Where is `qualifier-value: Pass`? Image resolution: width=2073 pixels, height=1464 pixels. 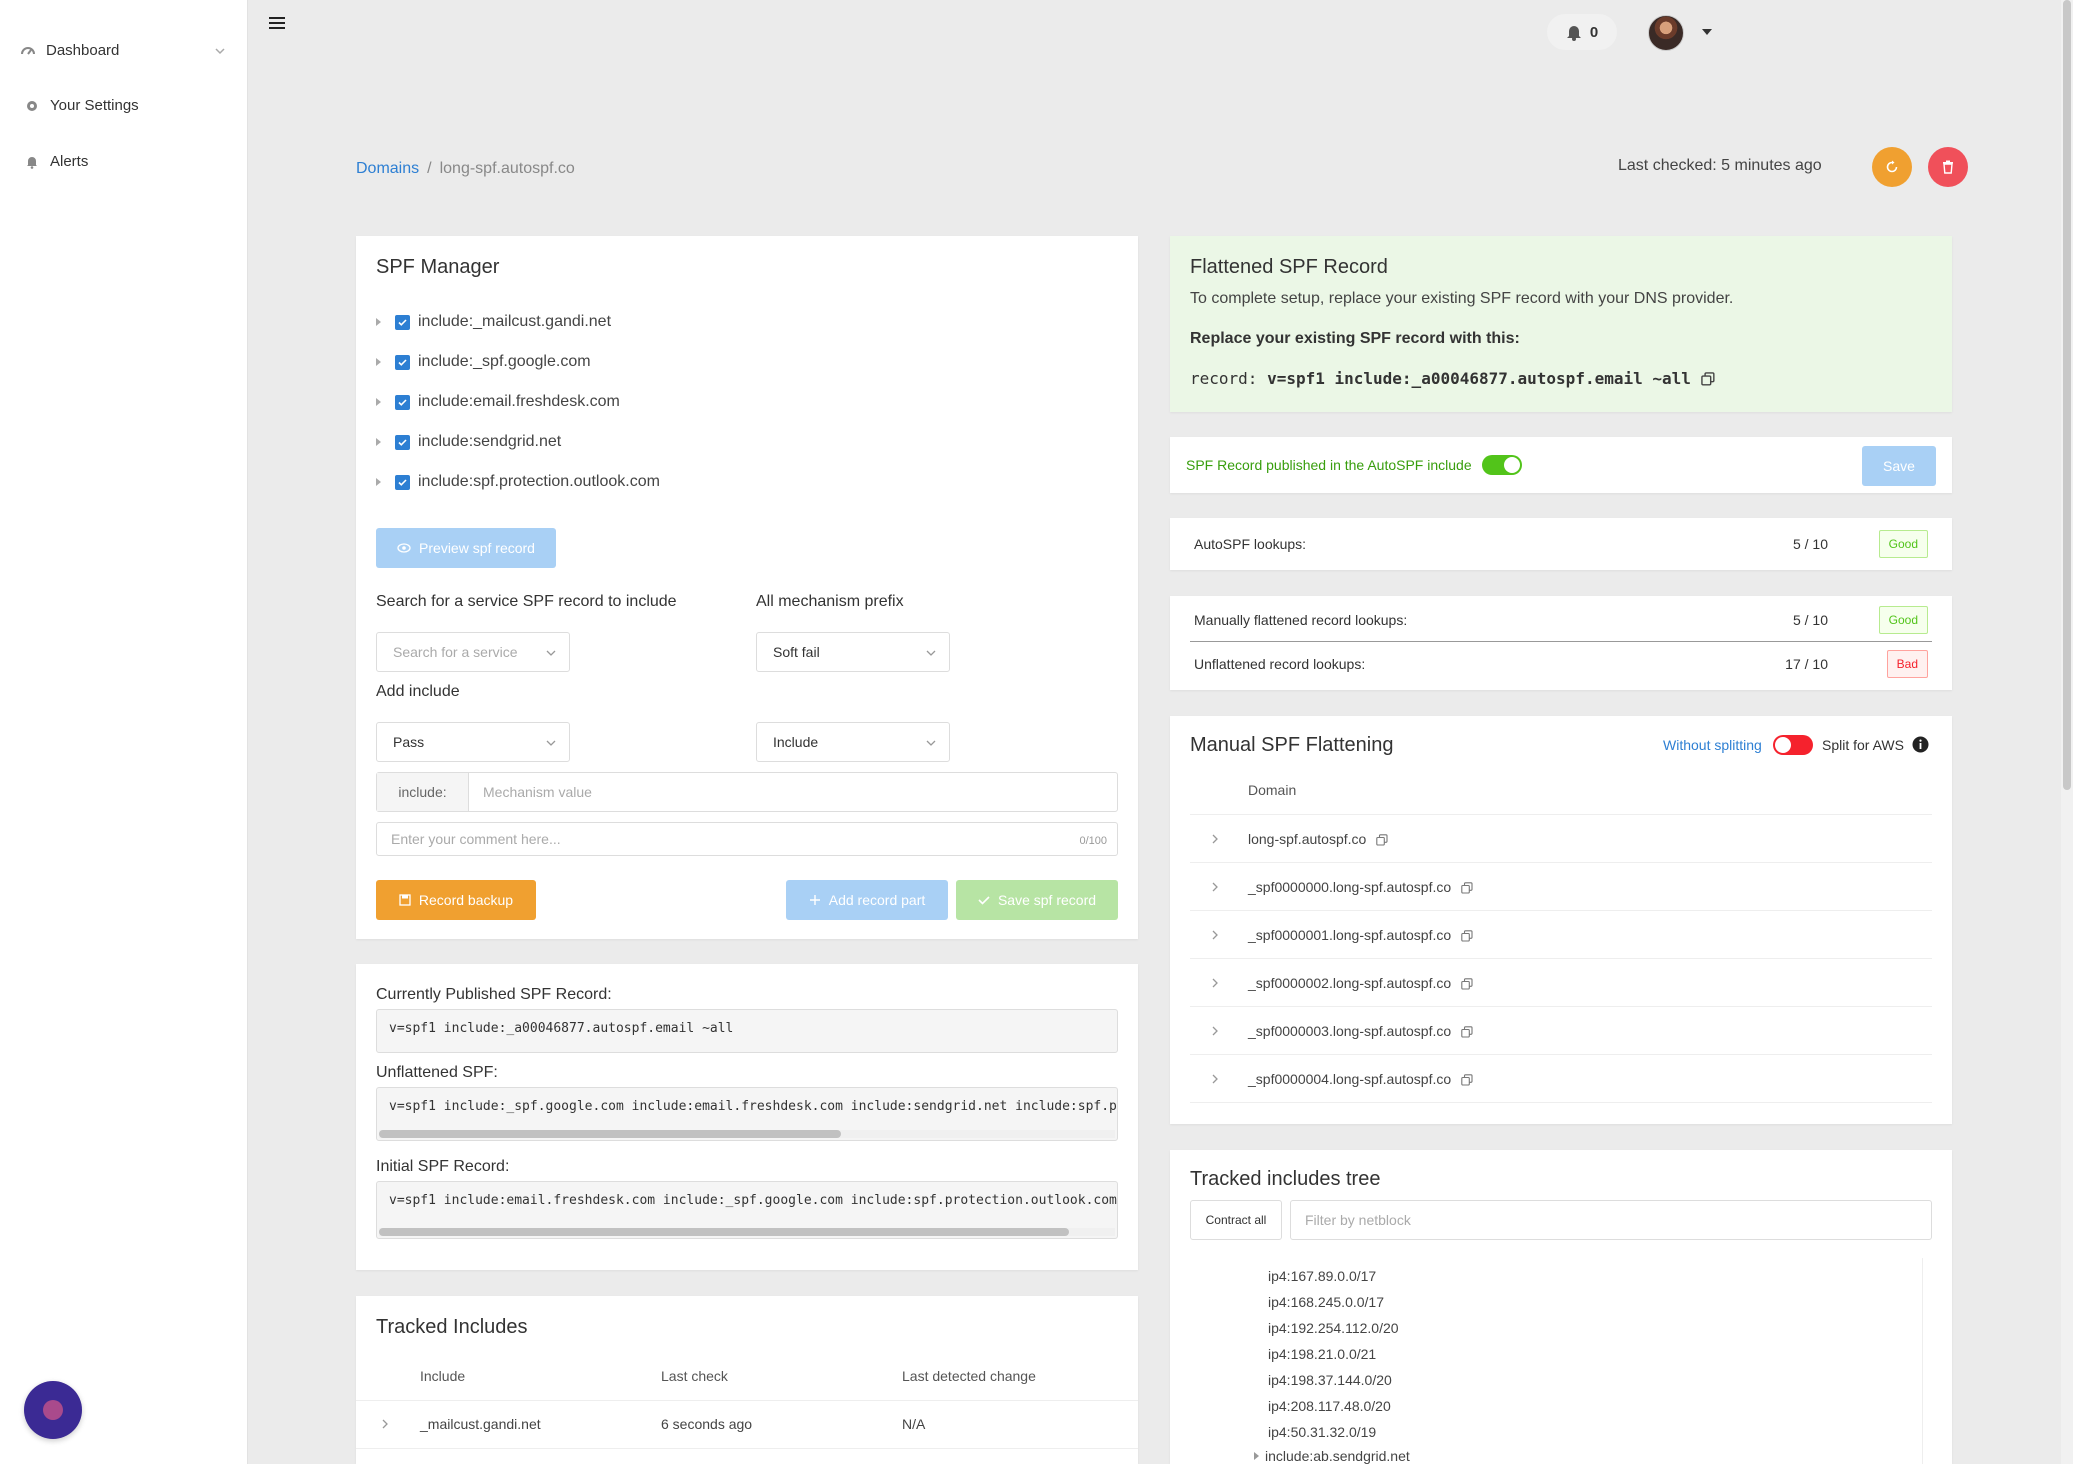 qualifier-value: Pass is located at coordinates (409, 742).